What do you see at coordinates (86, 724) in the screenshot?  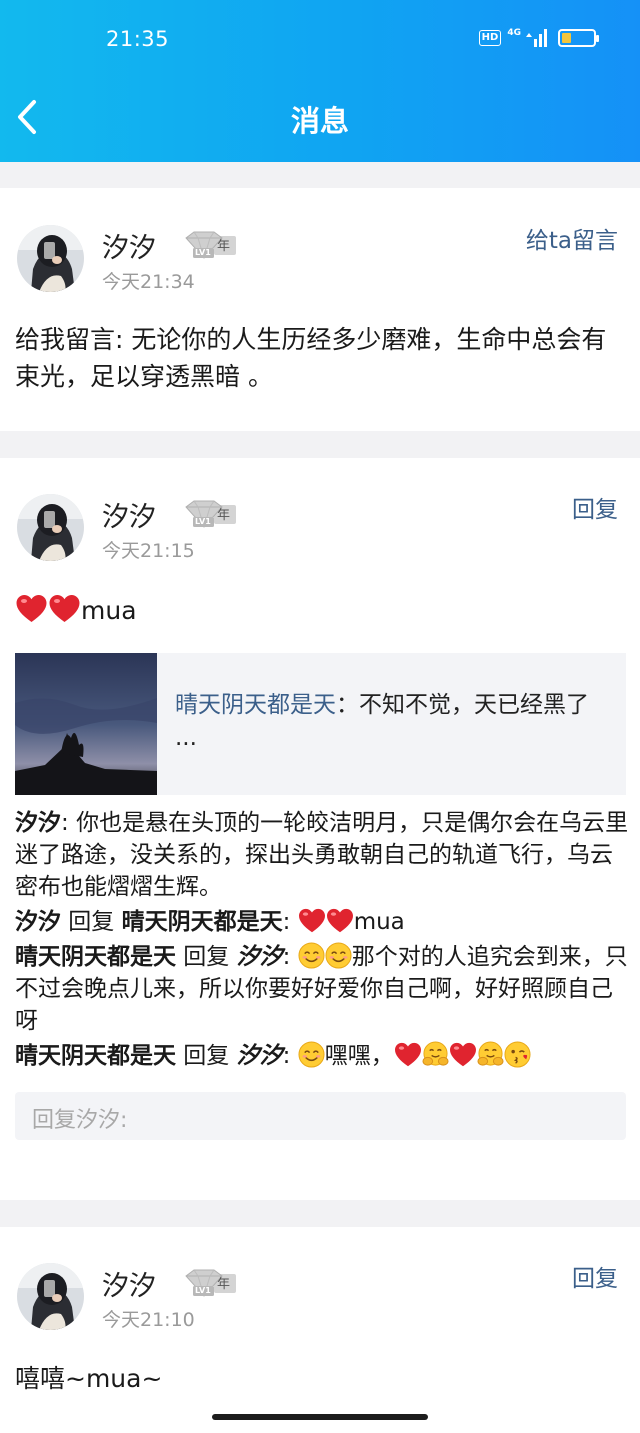 I see `quoted-post-thumbnail` at bounding box center [86, 724].